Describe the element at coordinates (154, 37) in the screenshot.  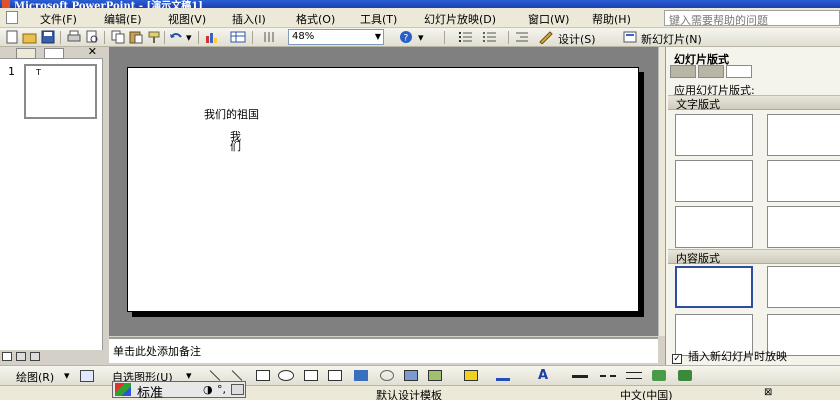
I see `format-painter-icon` at that location.